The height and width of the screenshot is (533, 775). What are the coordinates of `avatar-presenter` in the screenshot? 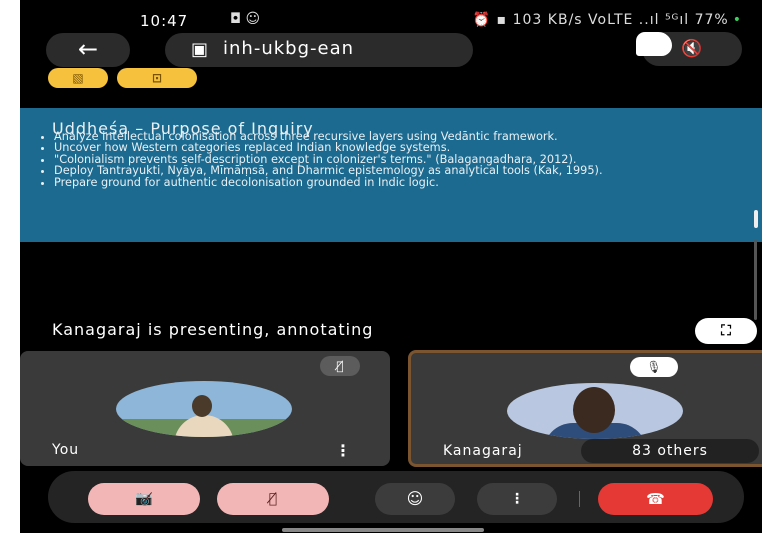 It's located at (595, 411).